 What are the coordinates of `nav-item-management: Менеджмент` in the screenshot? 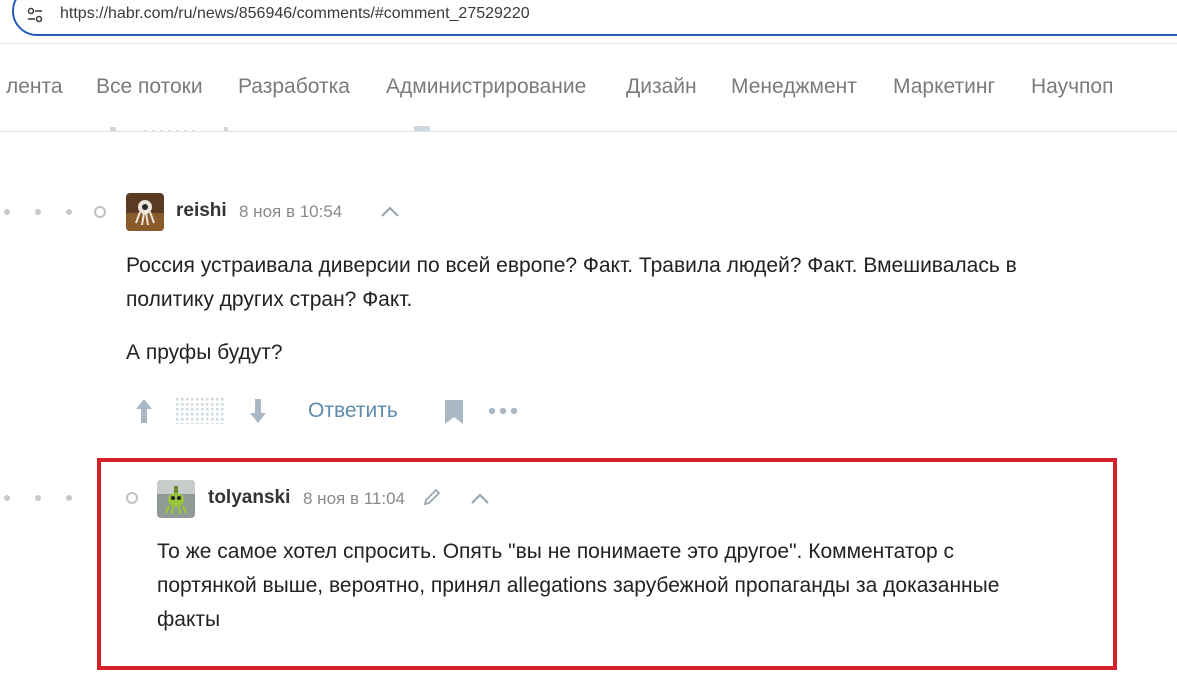 It's located at (794, 87).